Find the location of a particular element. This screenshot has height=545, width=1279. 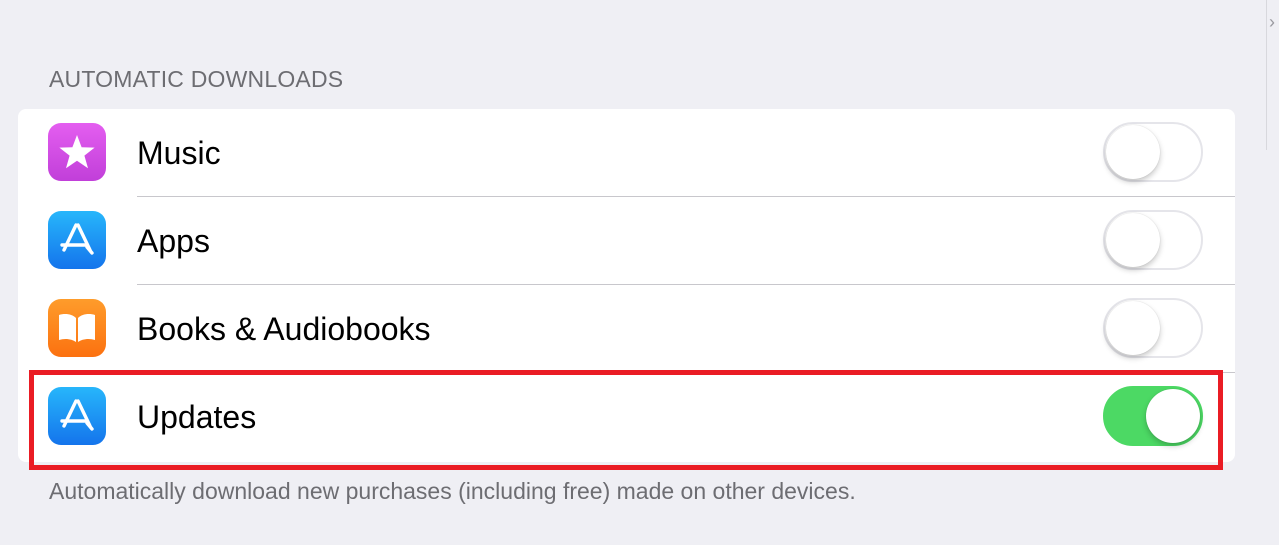

itunes-star-icon is located at coordinates (77, 152).